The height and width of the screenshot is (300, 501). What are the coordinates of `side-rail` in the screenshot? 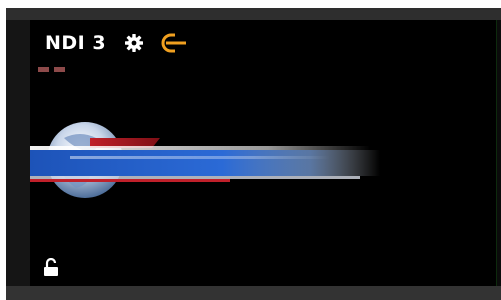 It's located at (18, 153).